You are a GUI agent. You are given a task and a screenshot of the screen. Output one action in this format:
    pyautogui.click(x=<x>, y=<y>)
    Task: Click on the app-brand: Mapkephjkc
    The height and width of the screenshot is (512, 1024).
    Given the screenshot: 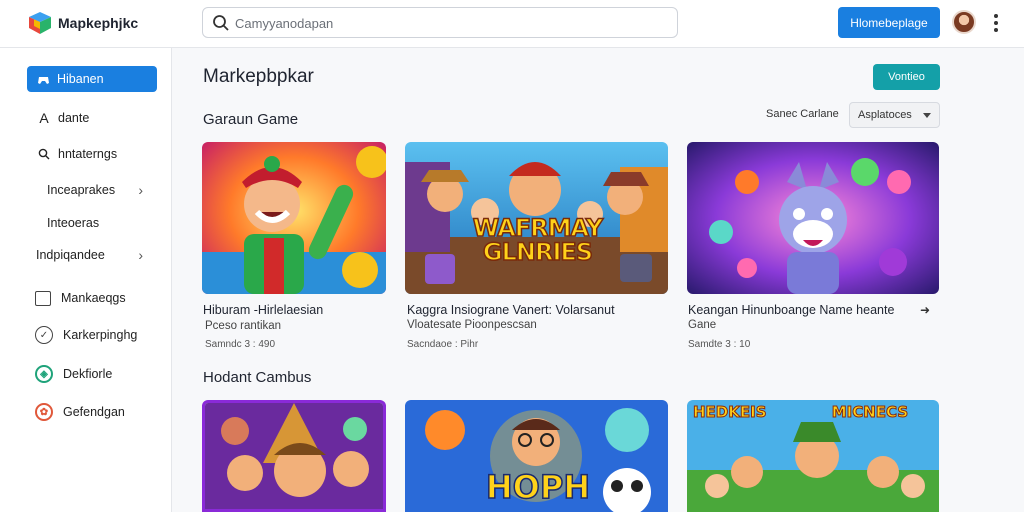 What is the action you would take?
    pyautogui.click(x=98, y=23)
    